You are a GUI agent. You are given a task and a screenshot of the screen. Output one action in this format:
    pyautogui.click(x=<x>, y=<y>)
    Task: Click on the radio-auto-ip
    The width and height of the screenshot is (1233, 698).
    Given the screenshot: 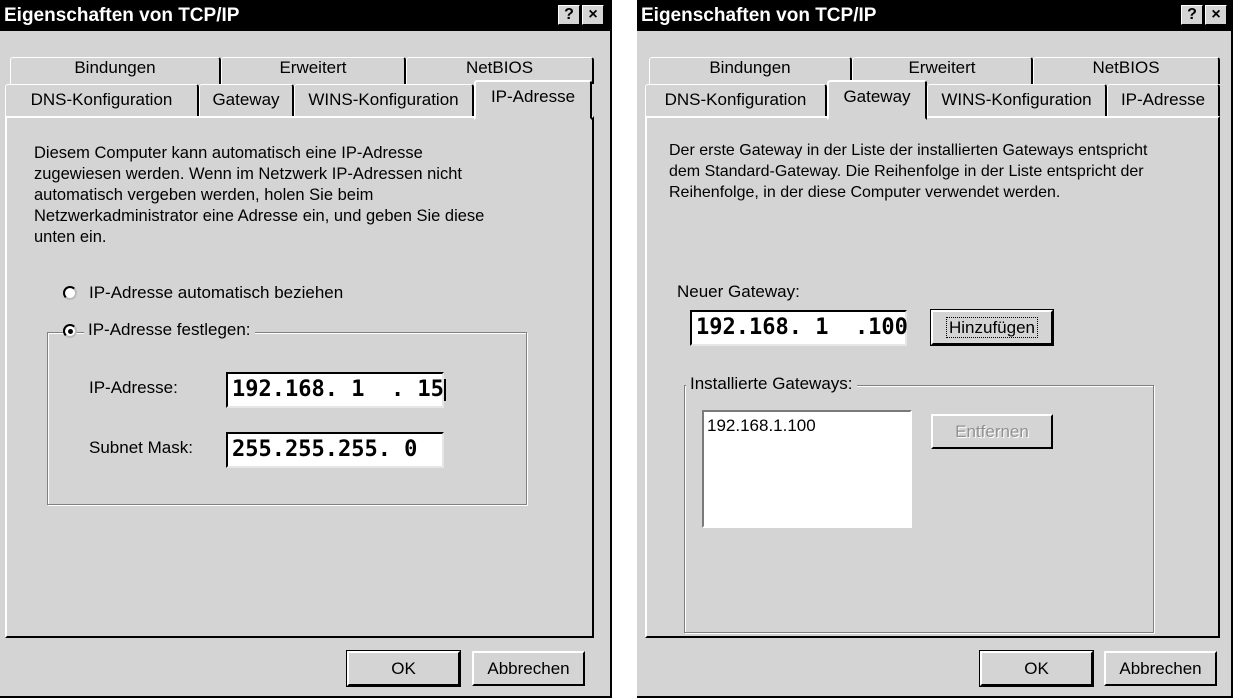 What is the action you would take?
    pyautogui.click(x=70, y=293)
    